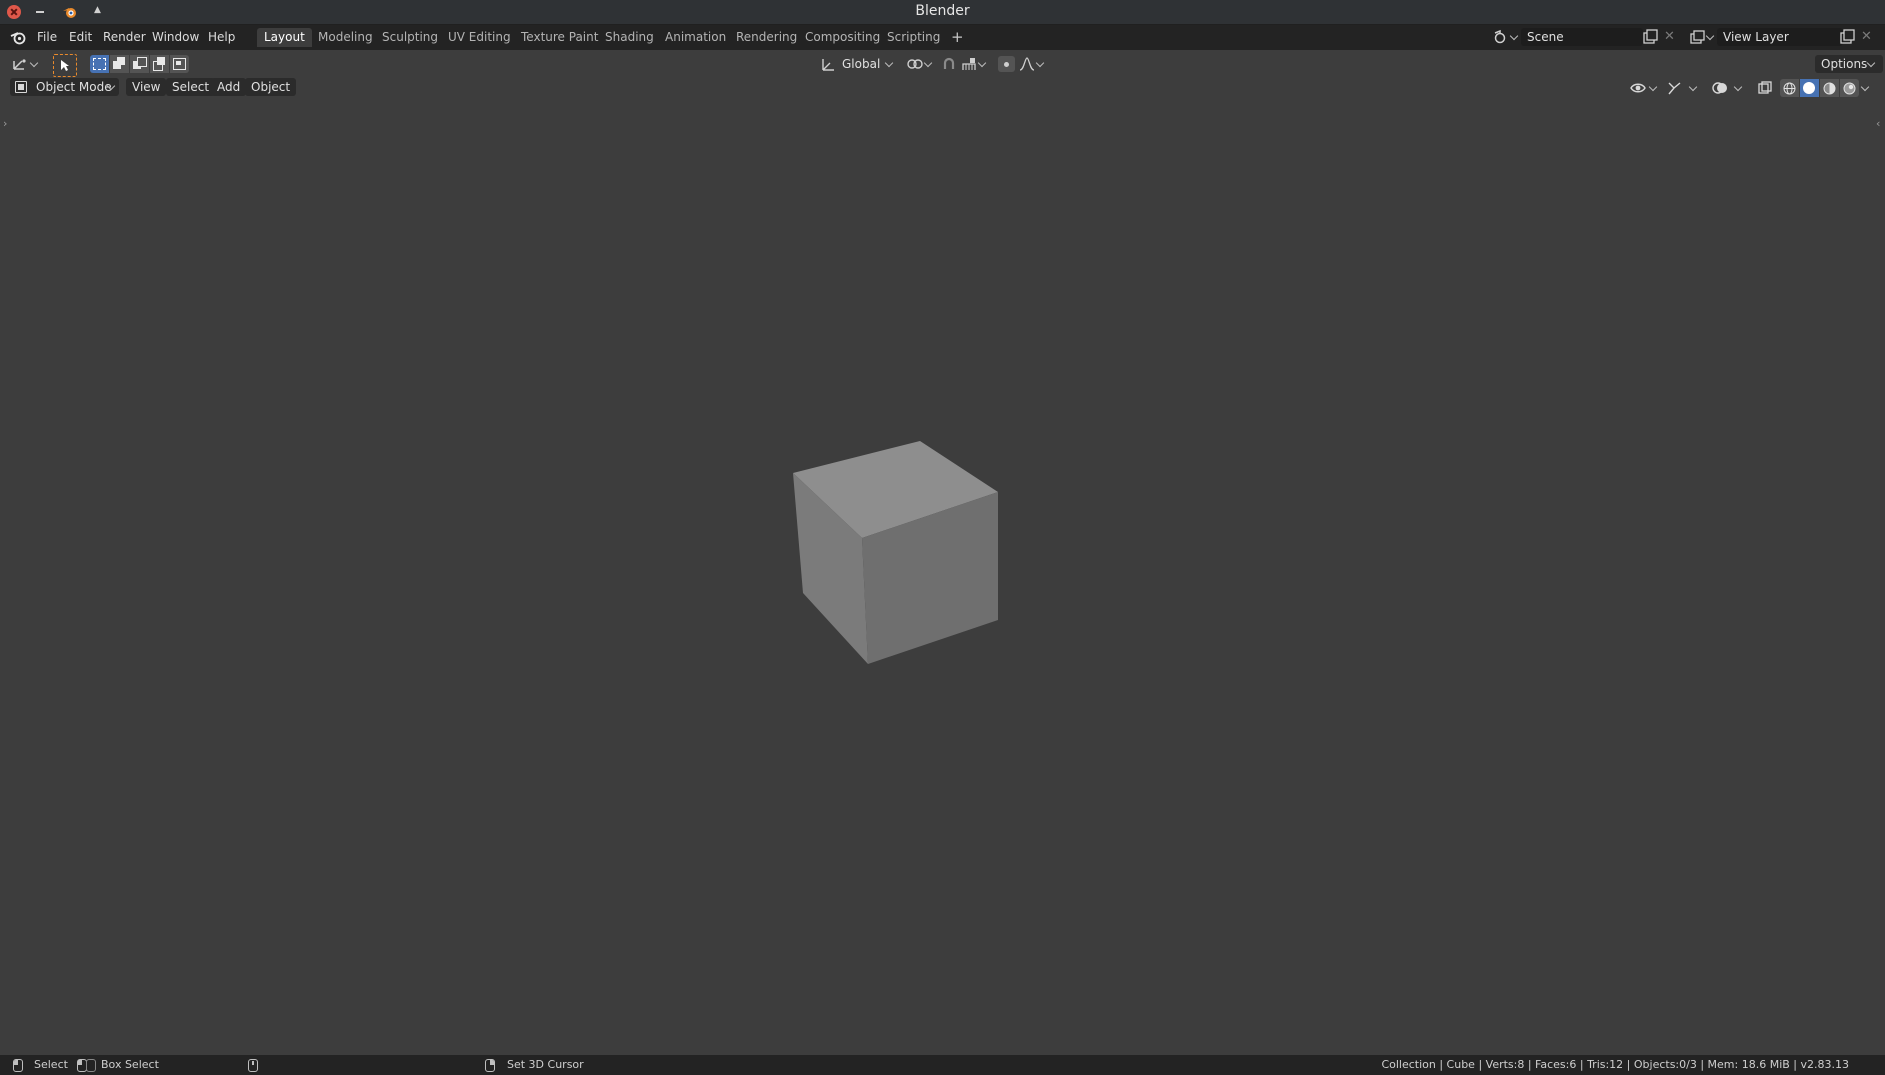 This screenshot has width=1885, height=1075. What do you see at coordinates (1844, 64) in the screenshot?
I see `options-label: Options` at bounding box center [1844, 64].